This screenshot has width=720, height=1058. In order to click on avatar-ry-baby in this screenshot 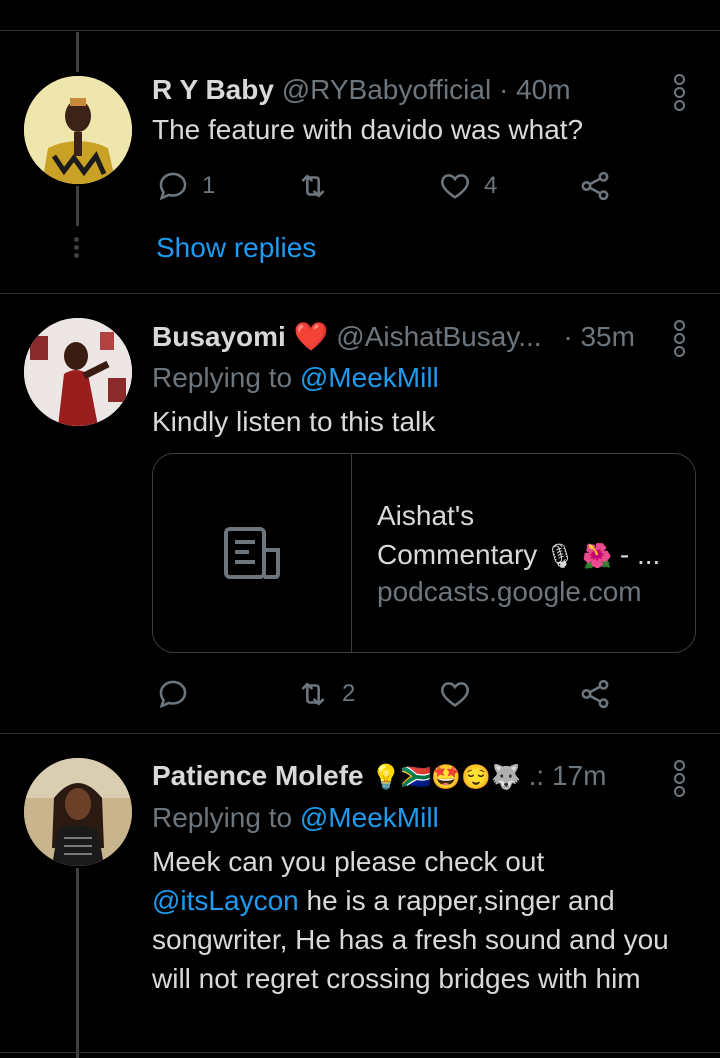, I will do `click(78, 130)`.